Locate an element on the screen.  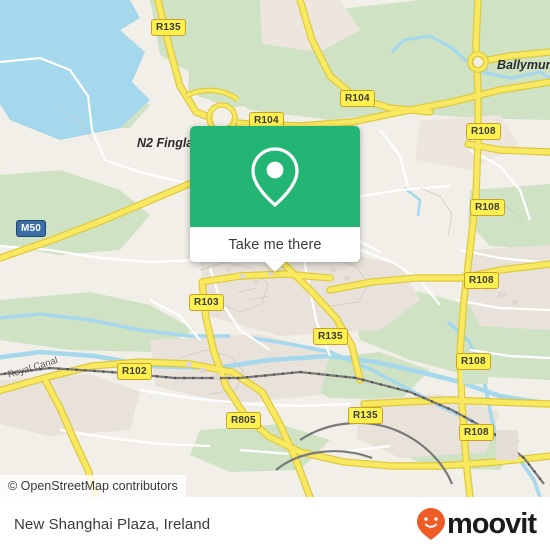
take-me-there-label: Take me there is located at coordinates (275, 244).